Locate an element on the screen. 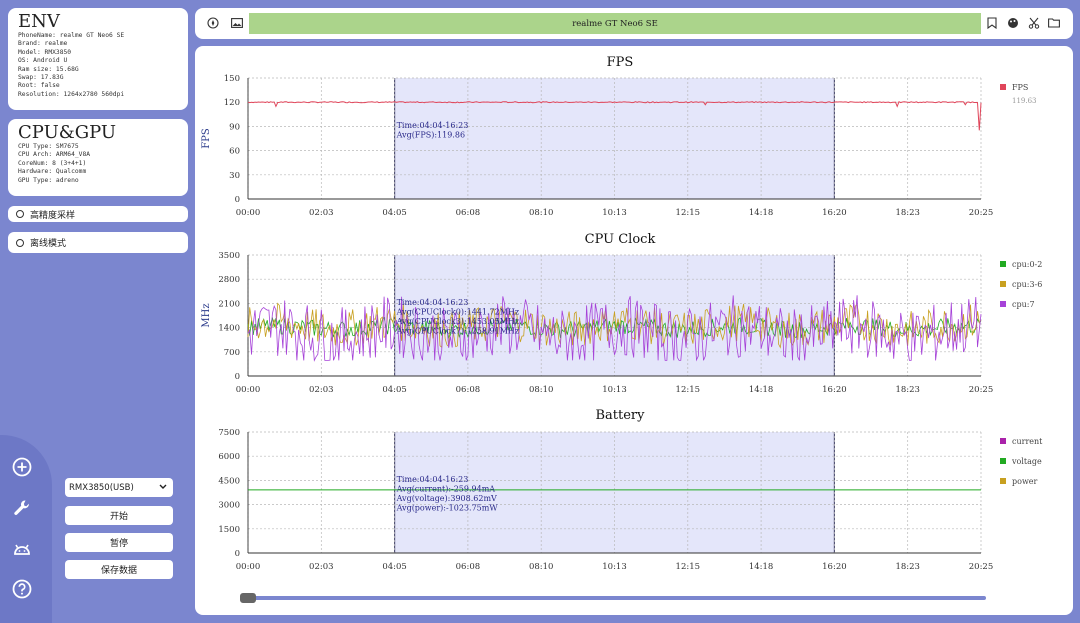 The width and height of the screenshot is (1080, 623). cpu-line: Hardware: Qualcomm is located at coordinates (52, 172).